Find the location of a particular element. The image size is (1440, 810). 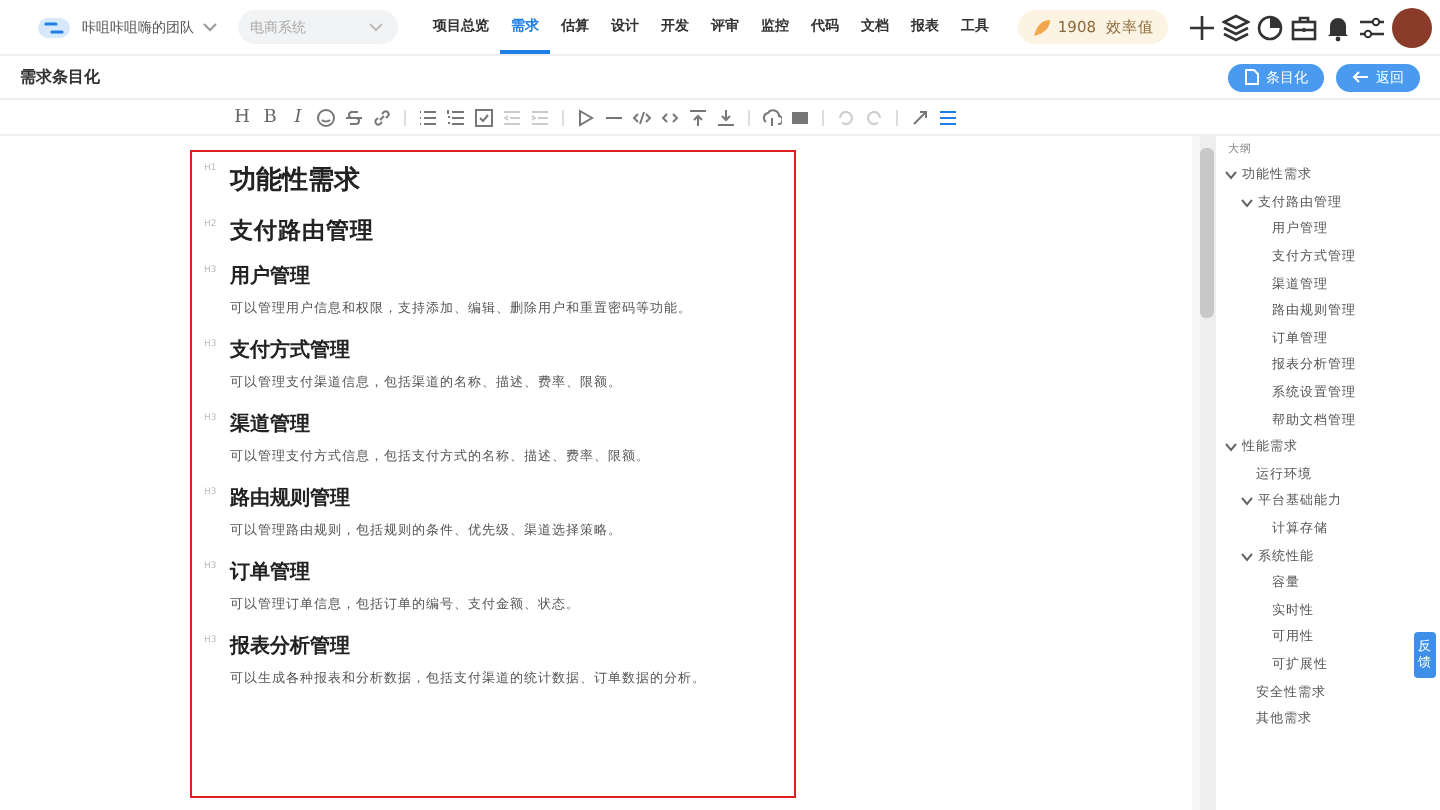

pie-chart-icon is located at coordinates (1270, 27).